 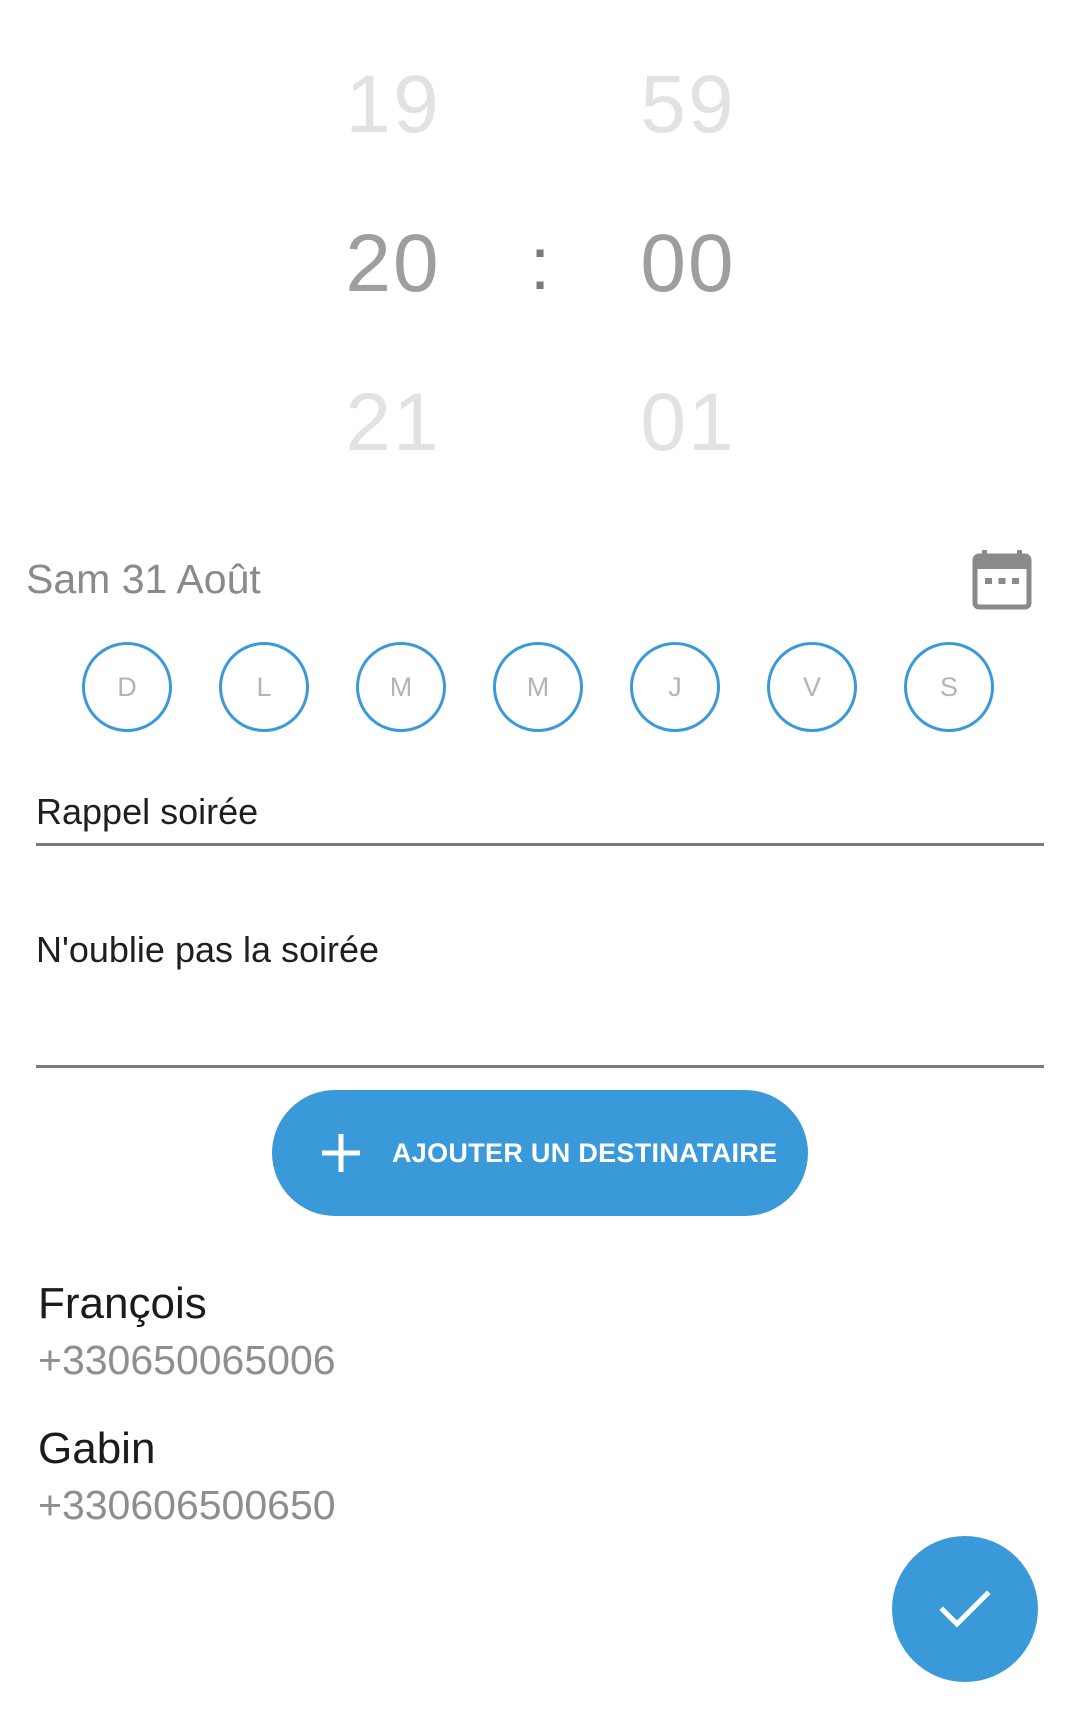 What do you see at coordinates (949, 687) in the screenshot?
I see `day-toggle-saturday: S` at bounding box center [949, 687].